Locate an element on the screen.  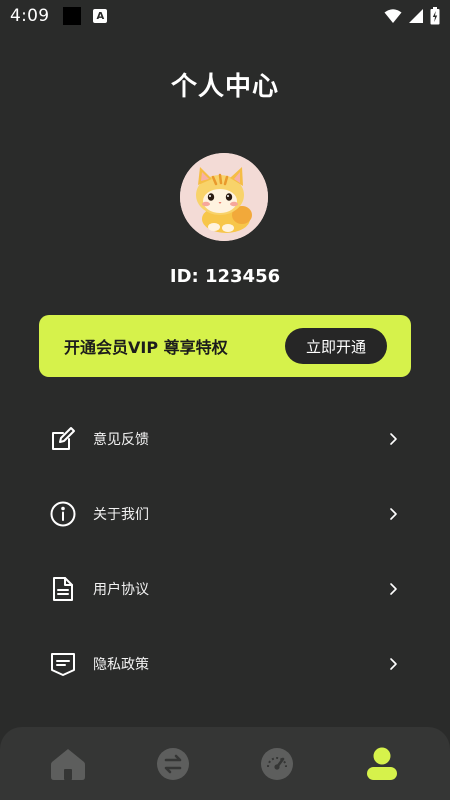
menu-label-feedback: 意见反馈 is located at coordinates (121, 440).